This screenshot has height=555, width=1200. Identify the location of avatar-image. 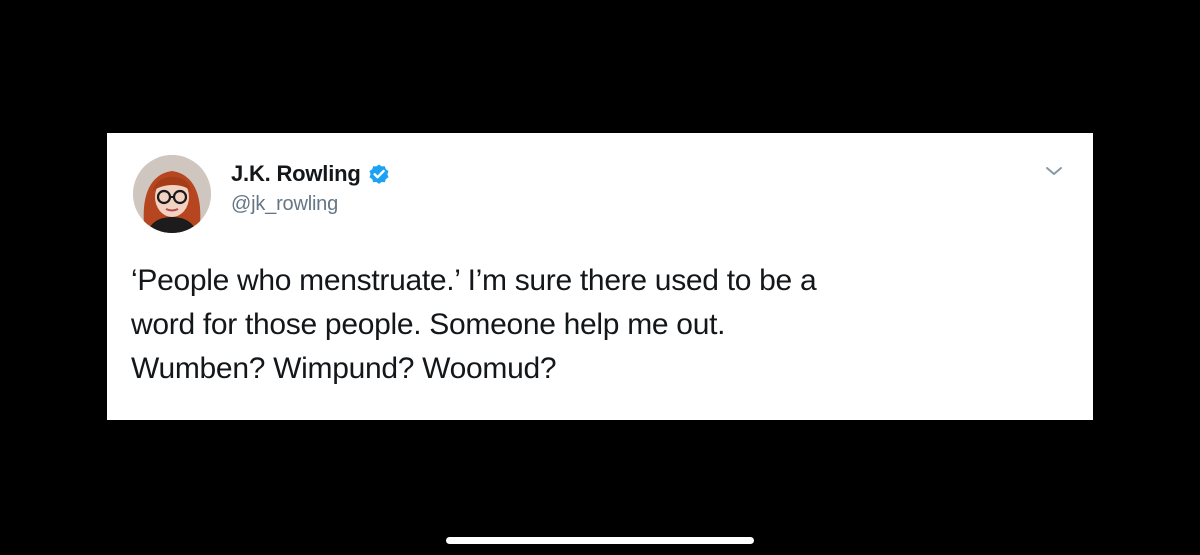
(172, 194).